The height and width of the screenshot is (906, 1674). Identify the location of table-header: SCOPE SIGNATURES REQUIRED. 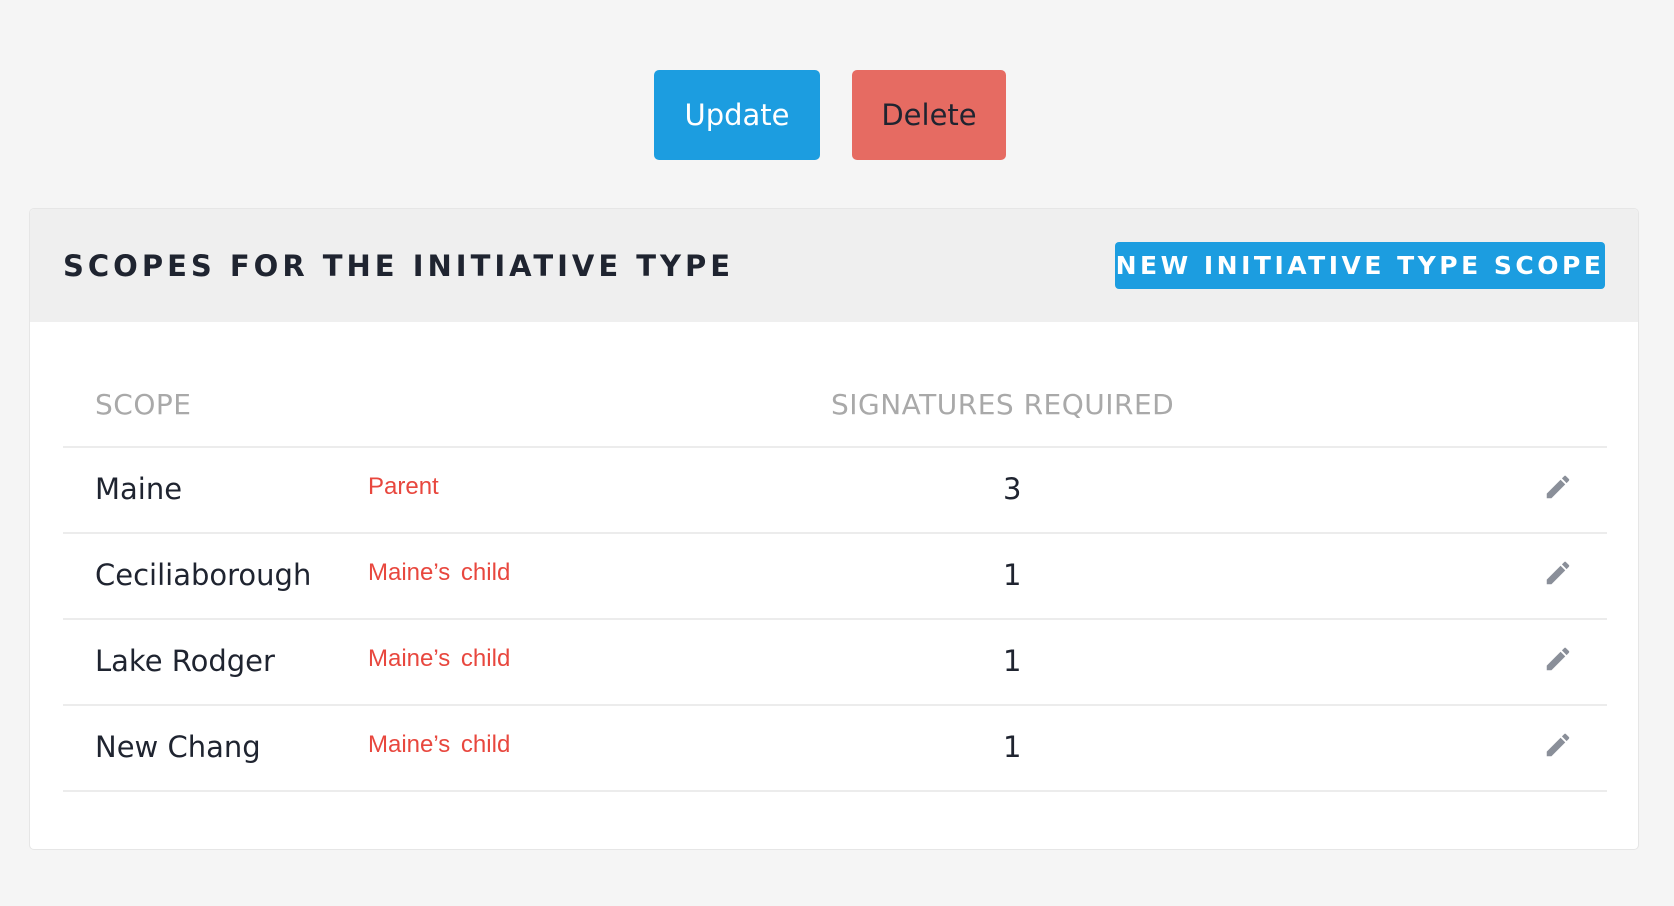
(835, 385).